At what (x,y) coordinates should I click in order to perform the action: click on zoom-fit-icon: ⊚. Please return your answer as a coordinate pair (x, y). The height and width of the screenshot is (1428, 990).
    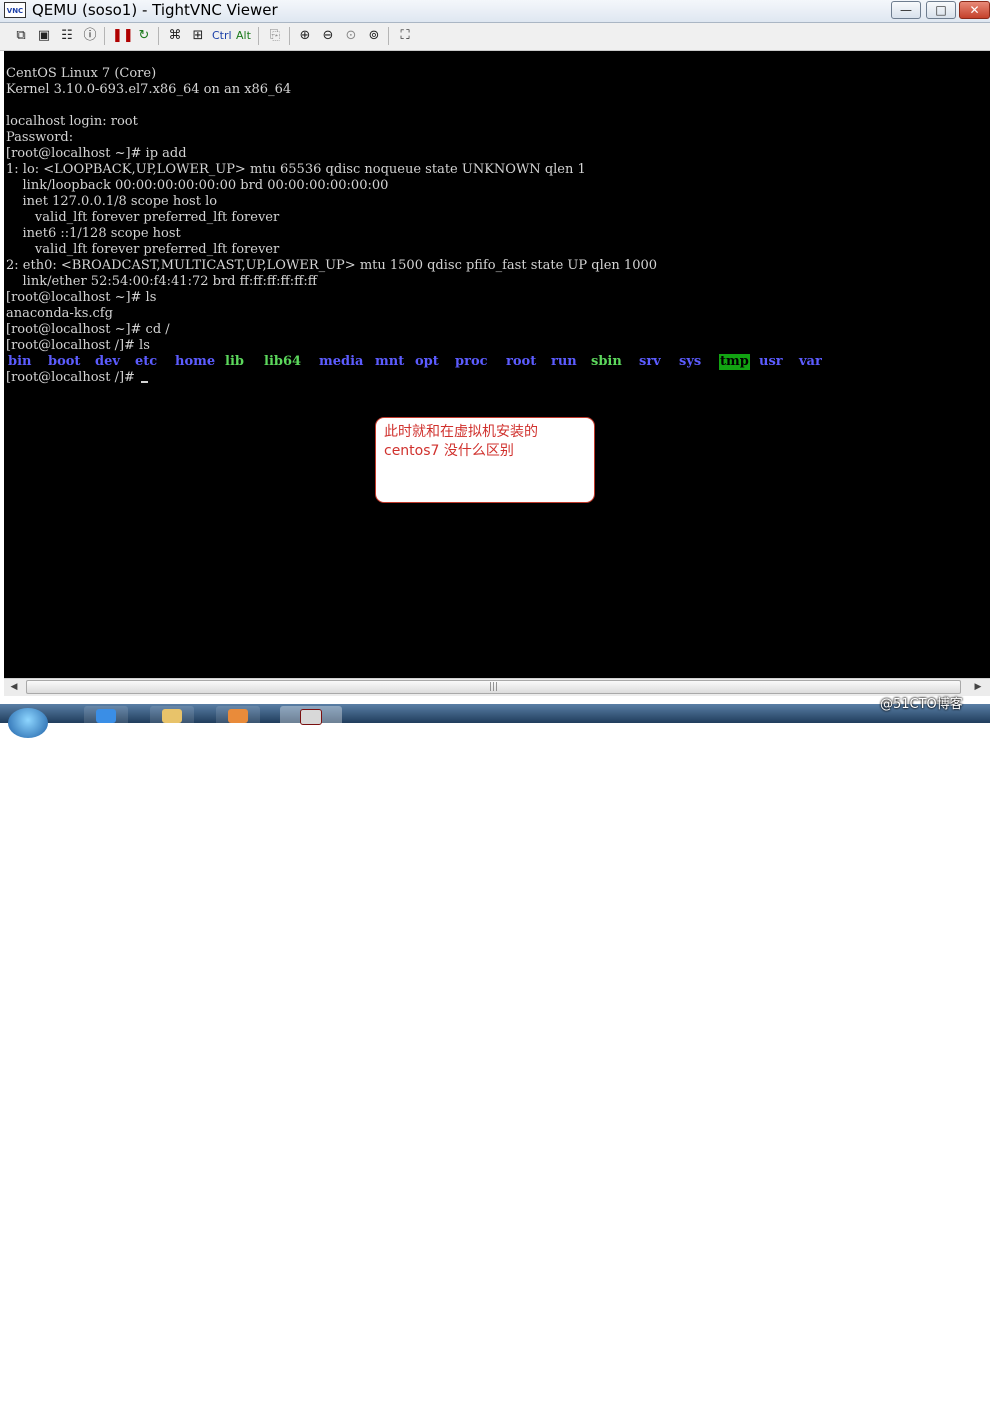
    Looking at the image, I should click on (374, 35).